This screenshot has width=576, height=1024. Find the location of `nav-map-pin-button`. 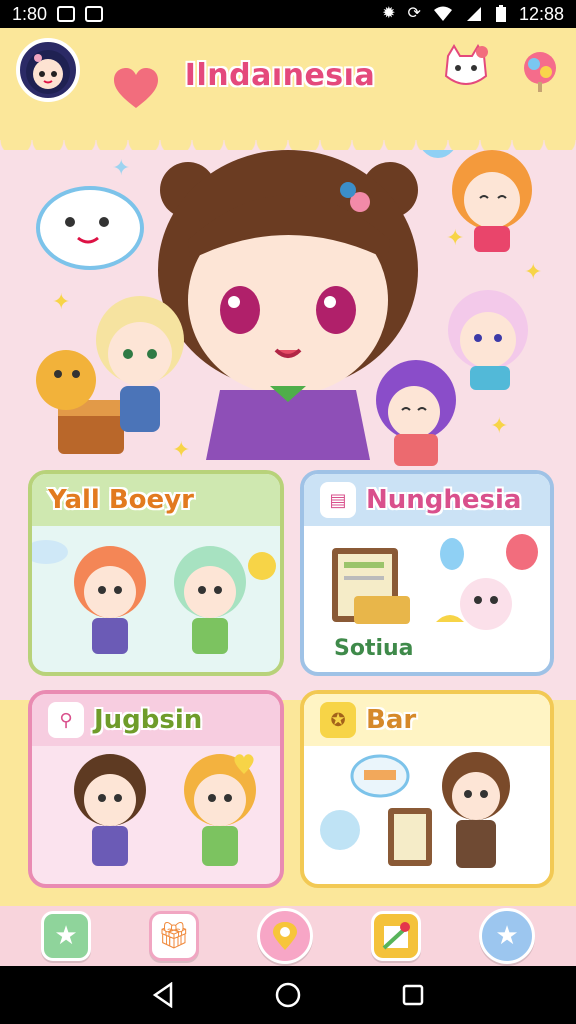

nav-map-pin-button is located at coordinates (285, 936).